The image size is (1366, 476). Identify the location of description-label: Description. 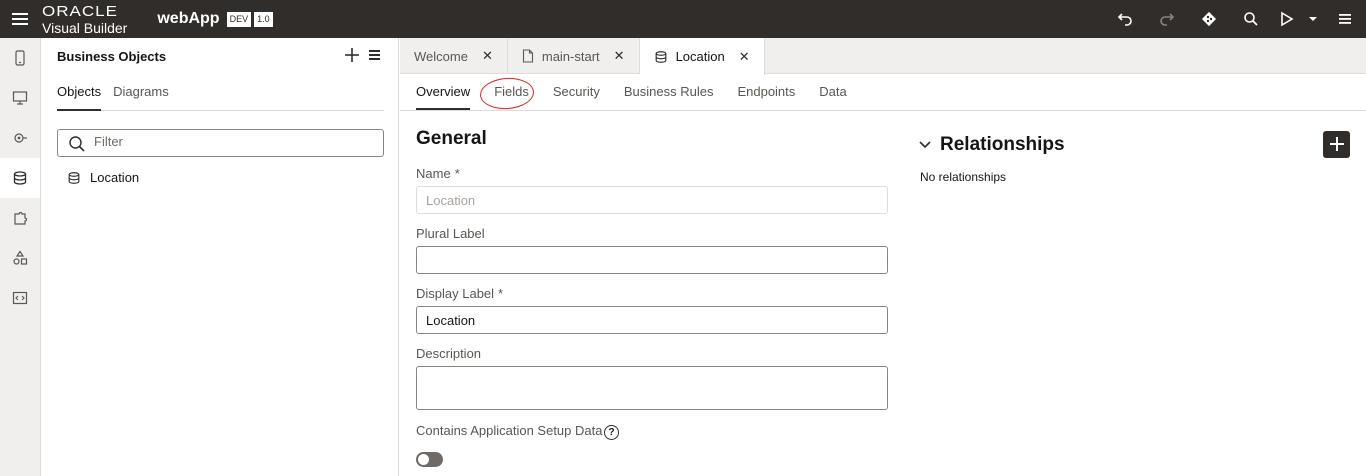
(449, 353).